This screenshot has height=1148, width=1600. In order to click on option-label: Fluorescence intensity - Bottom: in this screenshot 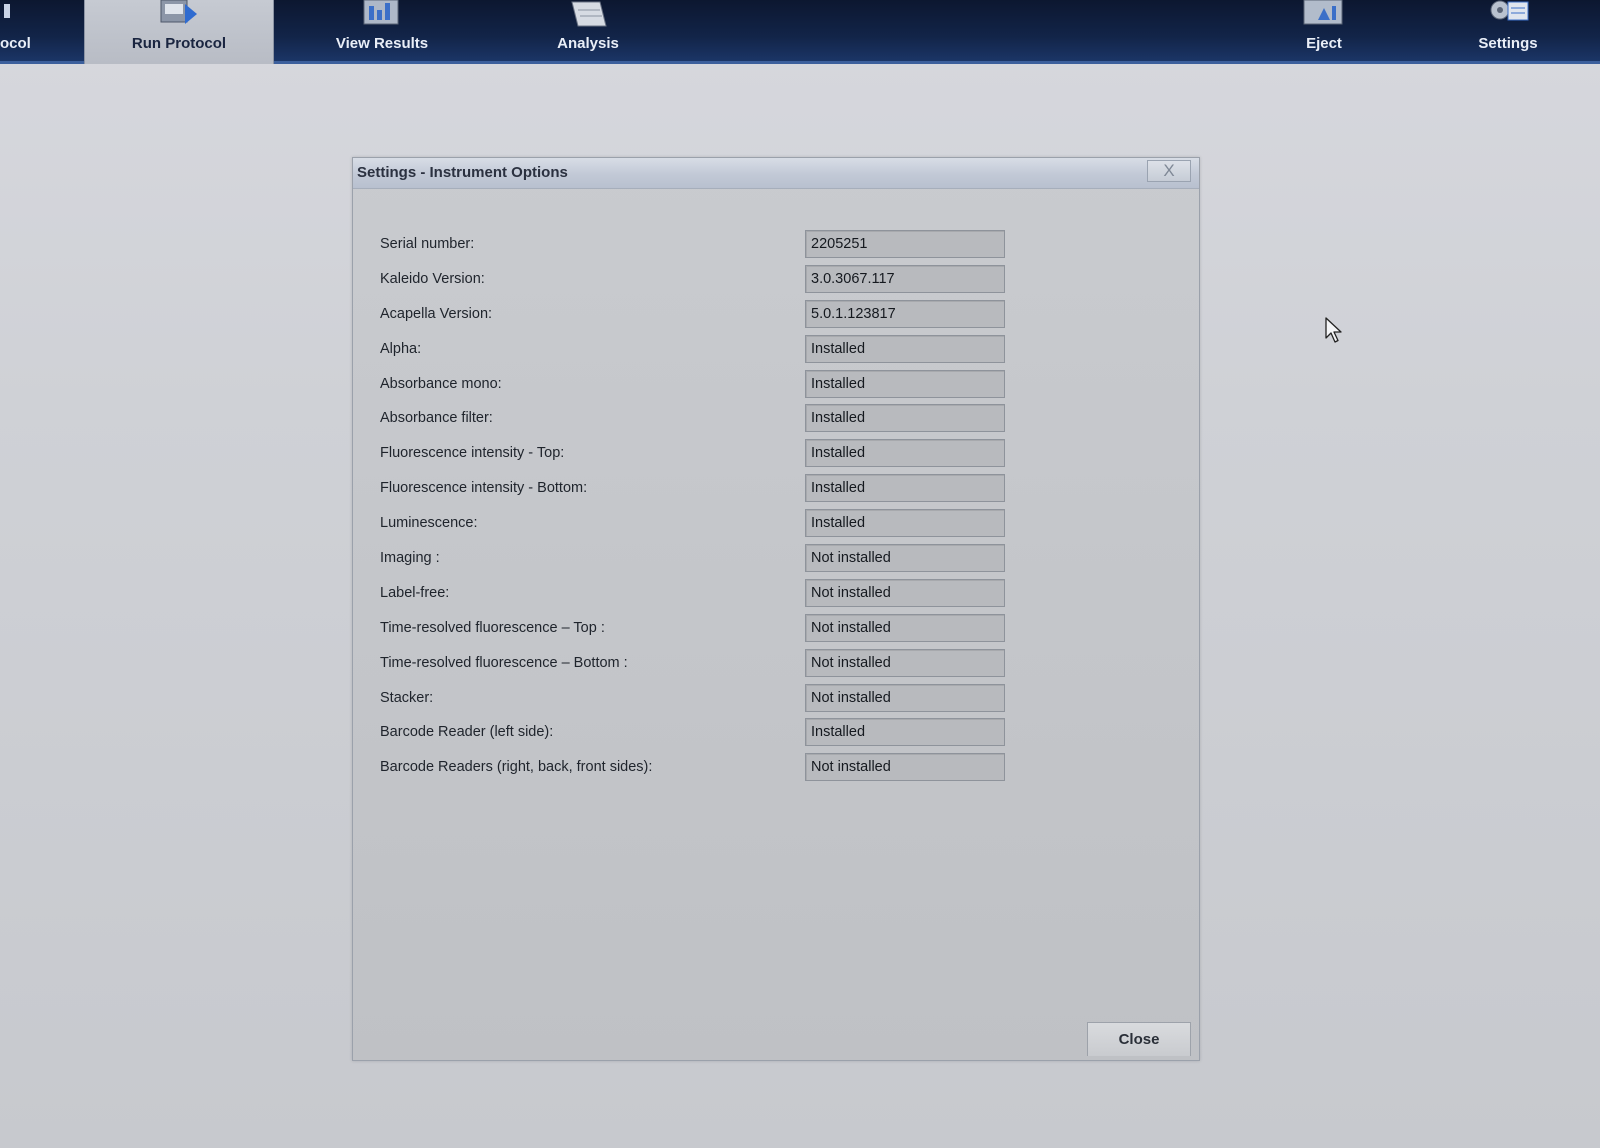, I will do `click(484, 488)`.